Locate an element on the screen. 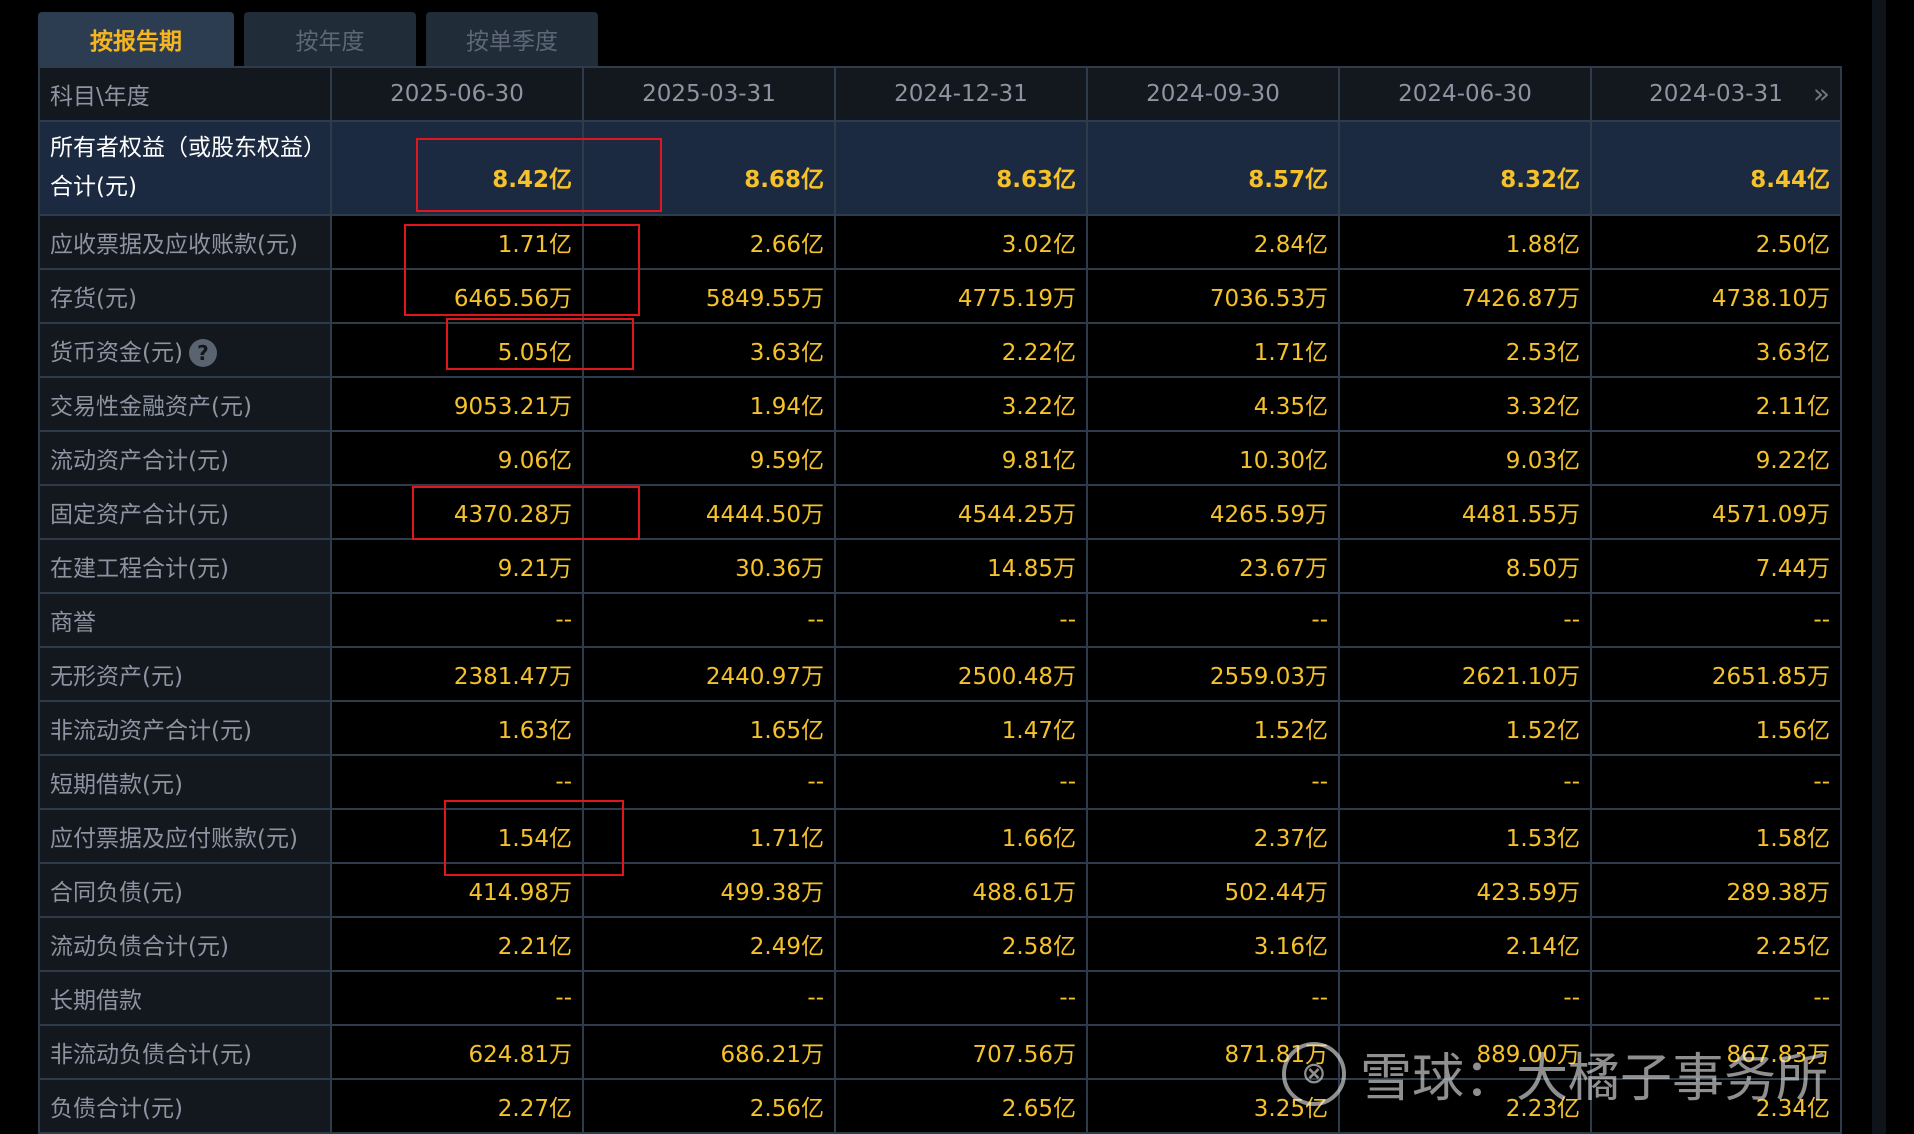  watermark-text: 雪球：大橘子事务所 is located at coordinates (1594, 1079).